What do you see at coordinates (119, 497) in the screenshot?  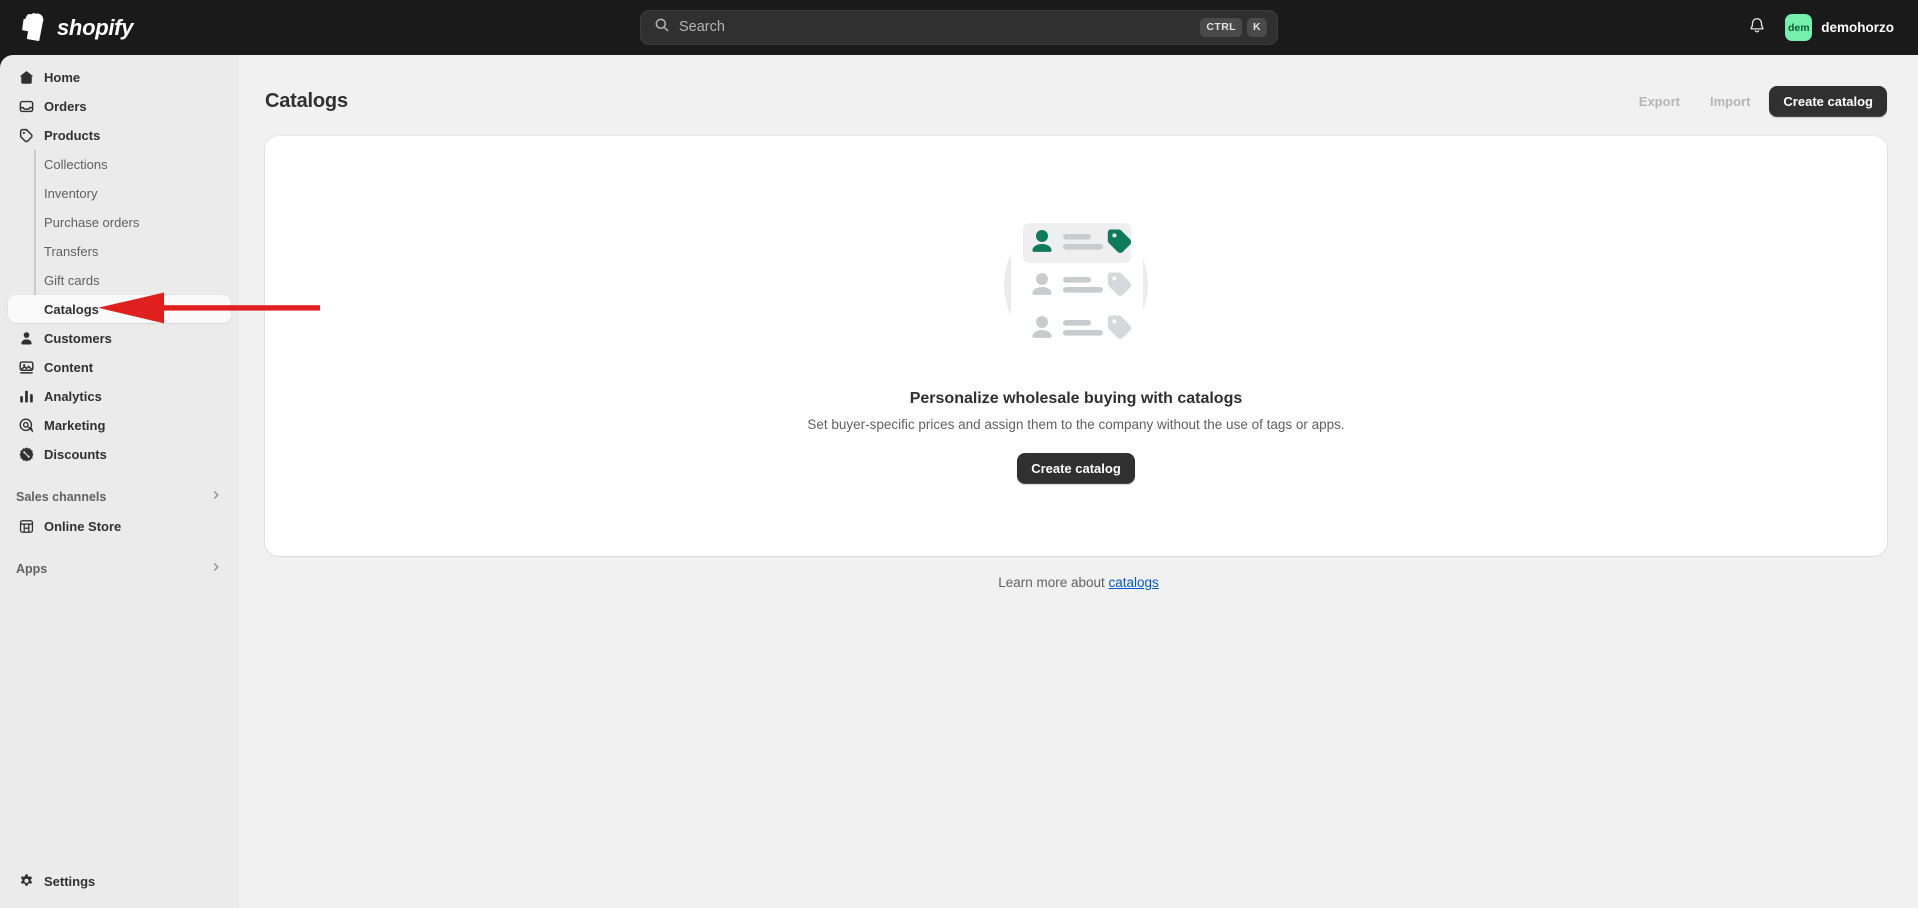 I see `sidebar-section-sales-channels: Sales channels` at bounding box center [119, 497].